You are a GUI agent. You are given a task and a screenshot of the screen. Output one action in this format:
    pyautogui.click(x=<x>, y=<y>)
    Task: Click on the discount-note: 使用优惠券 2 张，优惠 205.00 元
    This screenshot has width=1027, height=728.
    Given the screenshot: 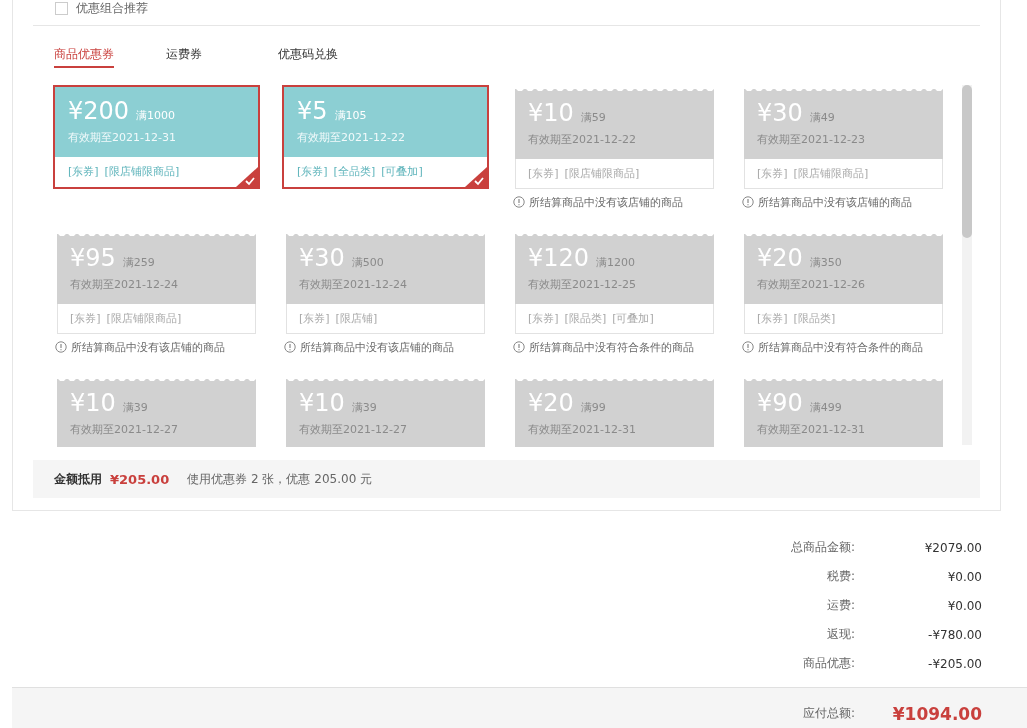 What is the action you would take?
    pyautogui.click(x=280, y=479)
    